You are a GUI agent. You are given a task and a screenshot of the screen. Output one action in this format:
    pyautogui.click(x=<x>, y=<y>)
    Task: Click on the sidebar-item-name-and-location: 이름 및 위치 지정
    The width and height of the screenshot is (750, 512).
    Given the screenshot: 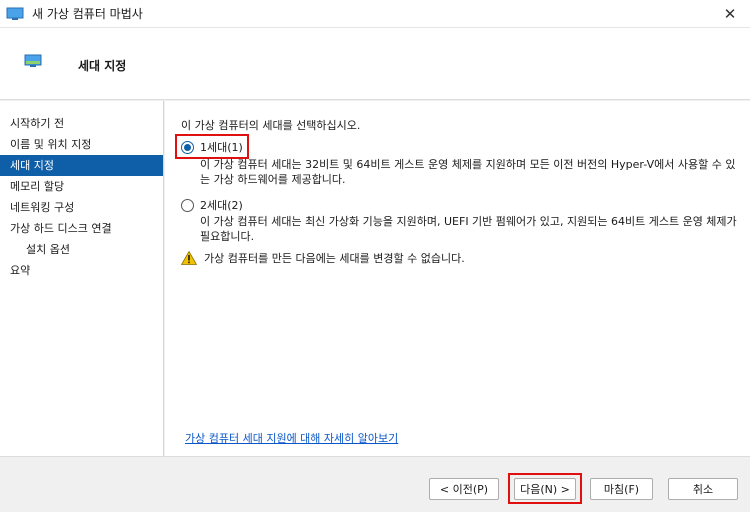 What is the action you would take?
    pyautogui.click(x=81, y=144)
    